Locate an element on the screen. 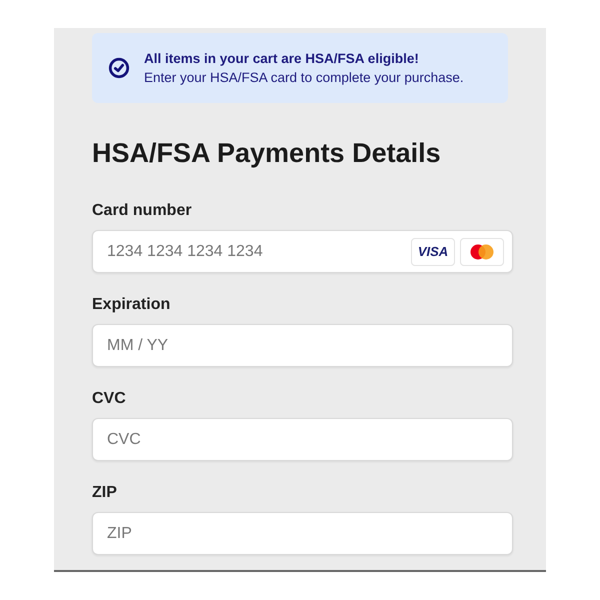 The width and height of the screenshot is (600, 600). banner-title: All items in your cart are HSA/FSA eligible! is located at coordinates (282, 59).